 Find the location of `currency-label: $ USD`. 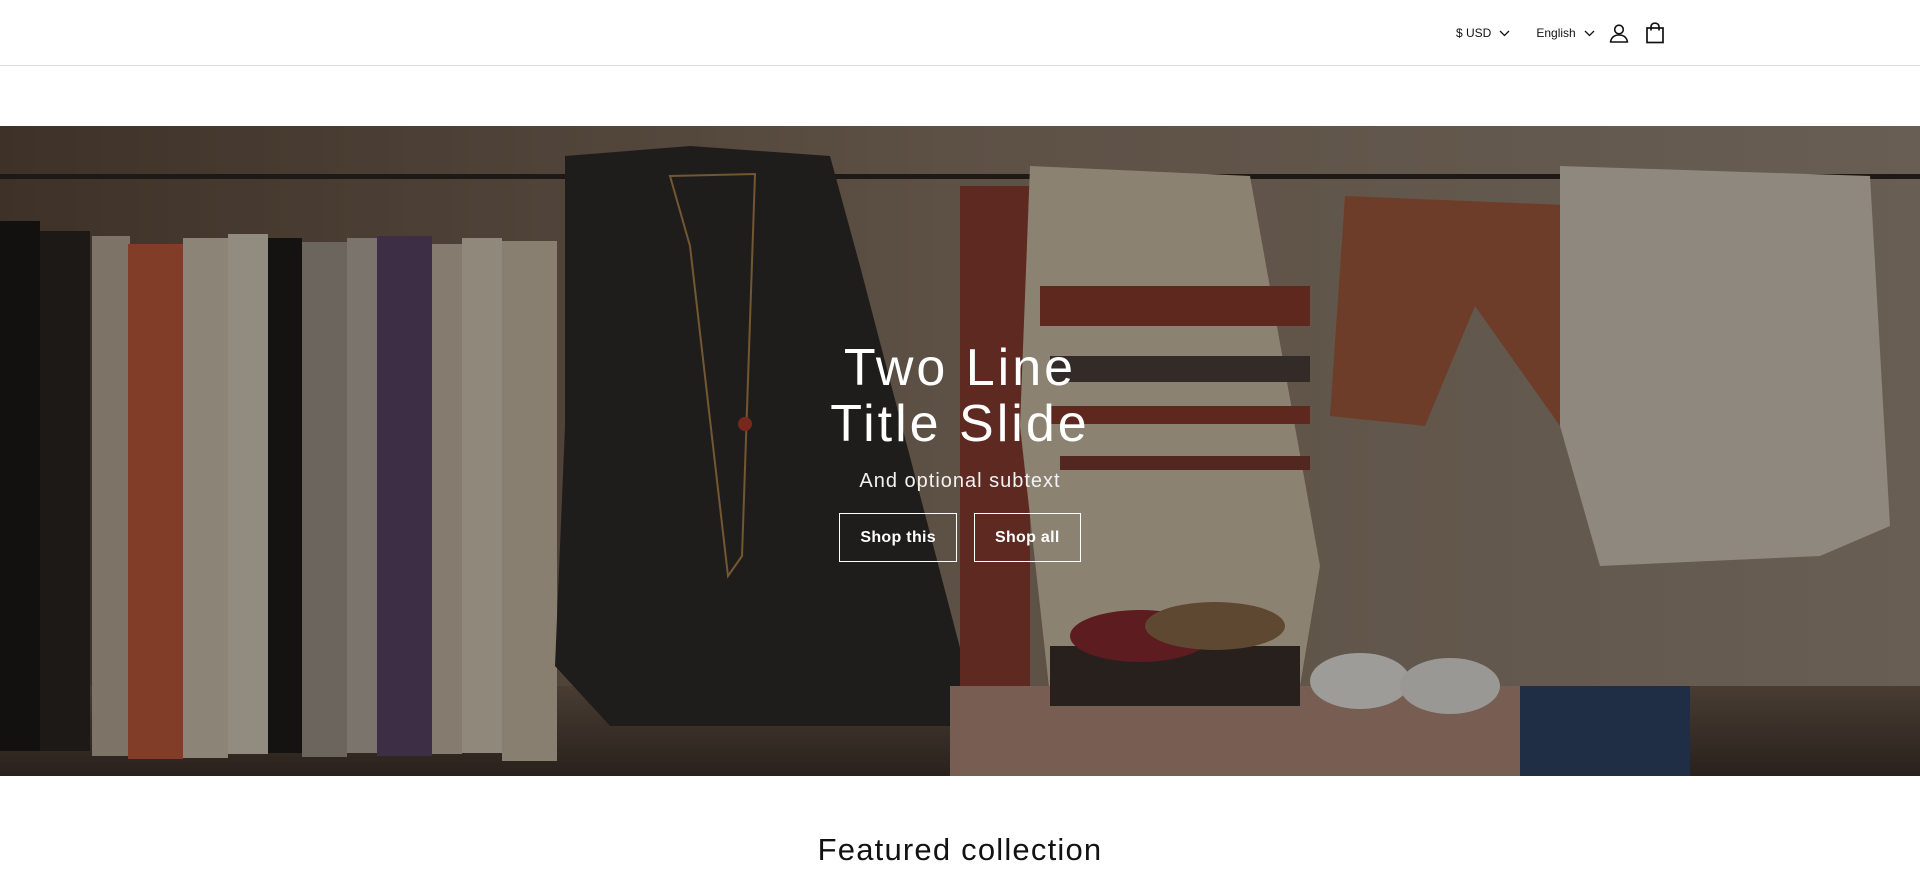

currency-label: $ USD is located at coordinates (1474, 33).